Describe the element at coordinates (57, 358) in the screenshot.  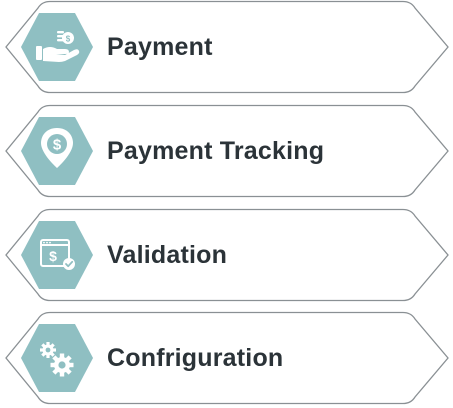
I see `gears-icon` at that location.